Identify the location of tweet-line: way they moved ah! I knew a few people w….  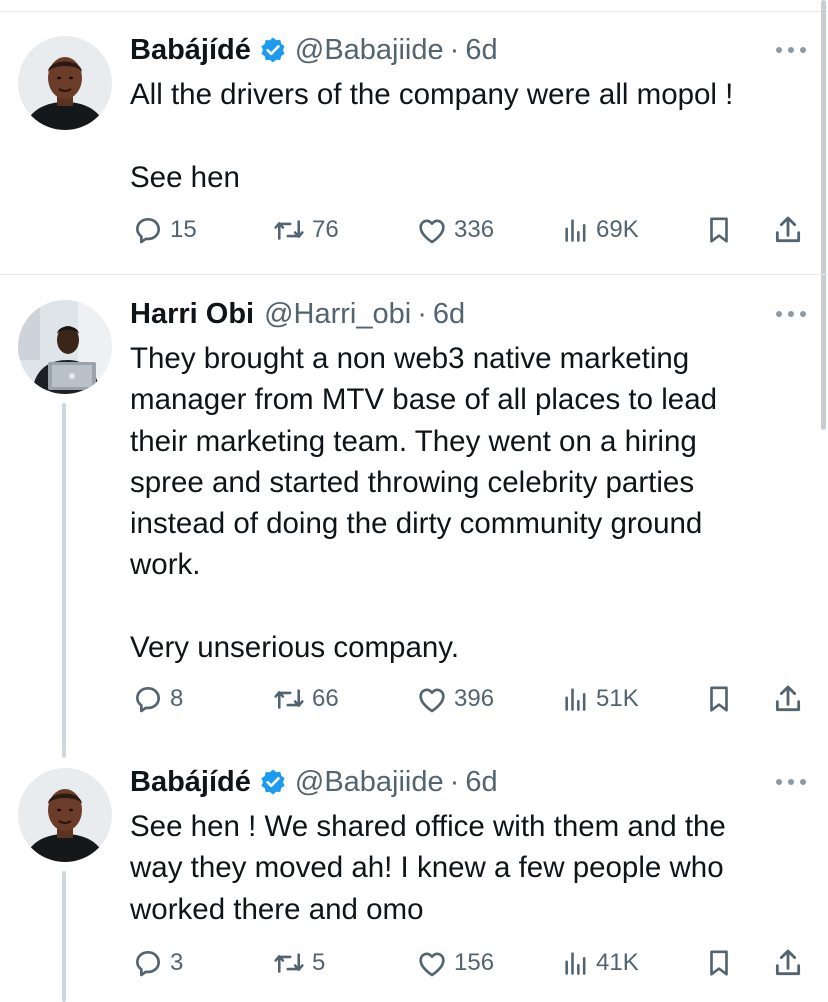
(427, 868).